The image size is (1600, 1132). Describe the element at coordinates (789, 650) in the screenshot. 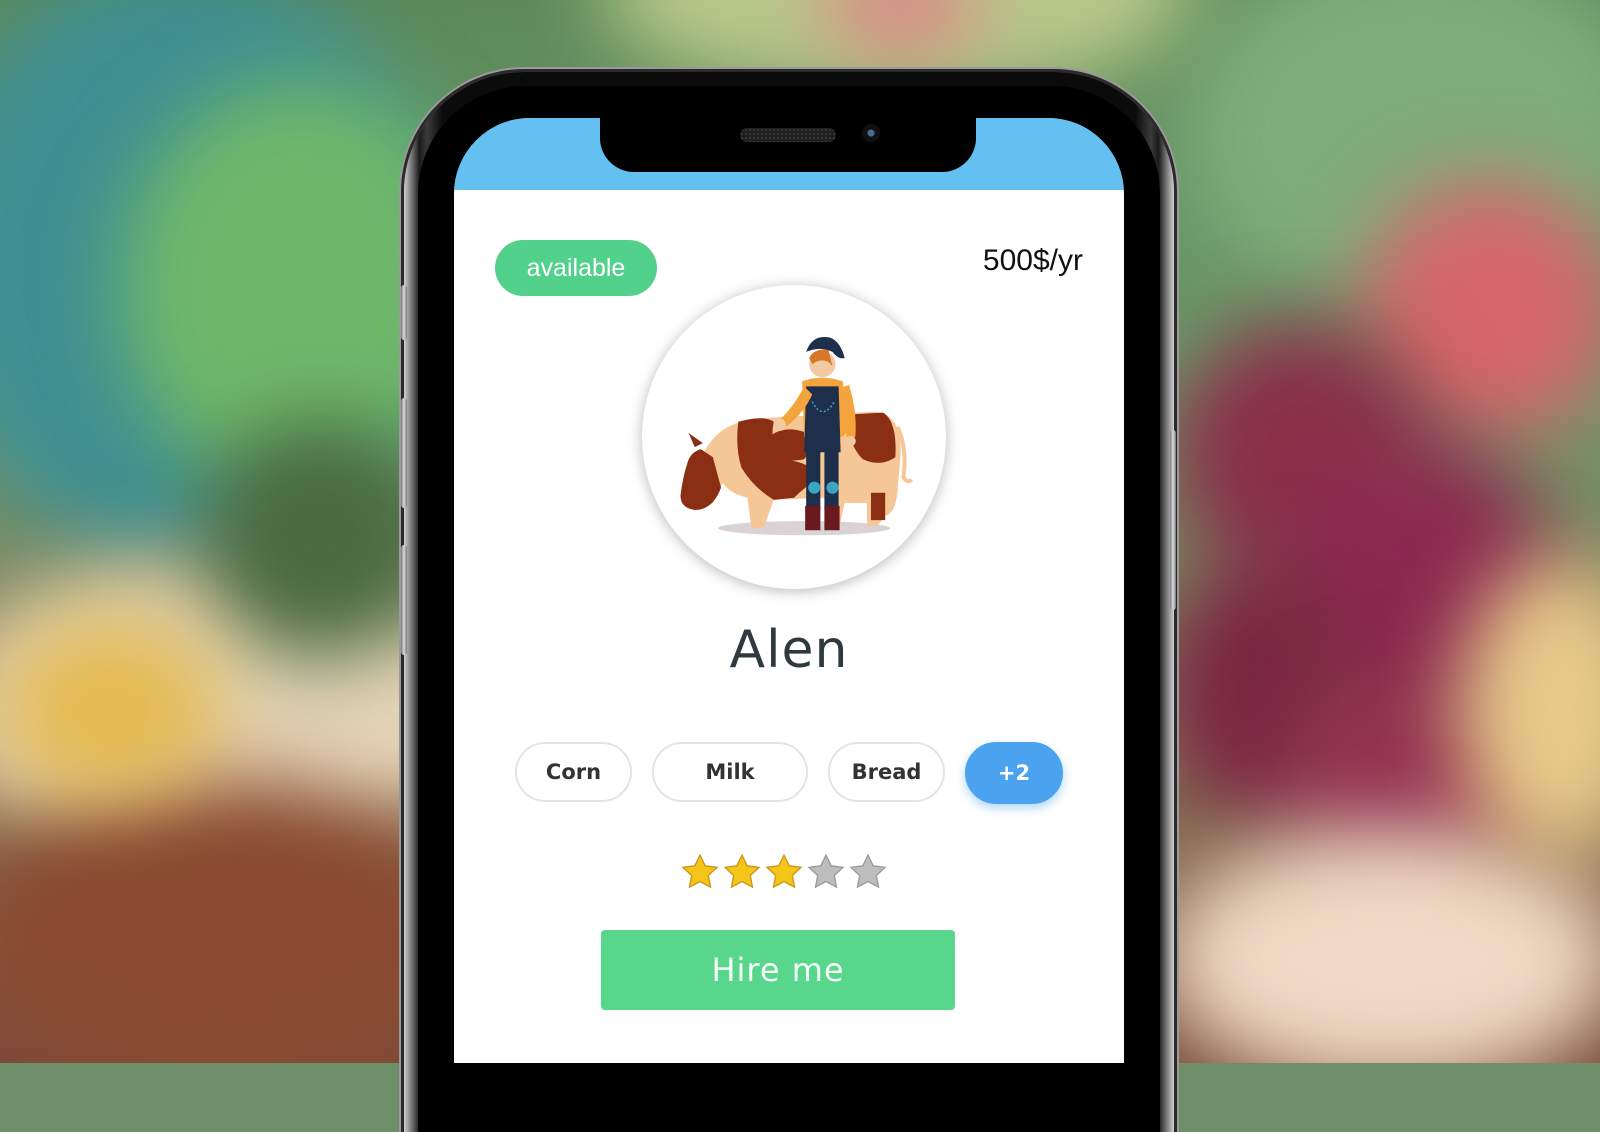

I see `profile-name: Alen` at that location.